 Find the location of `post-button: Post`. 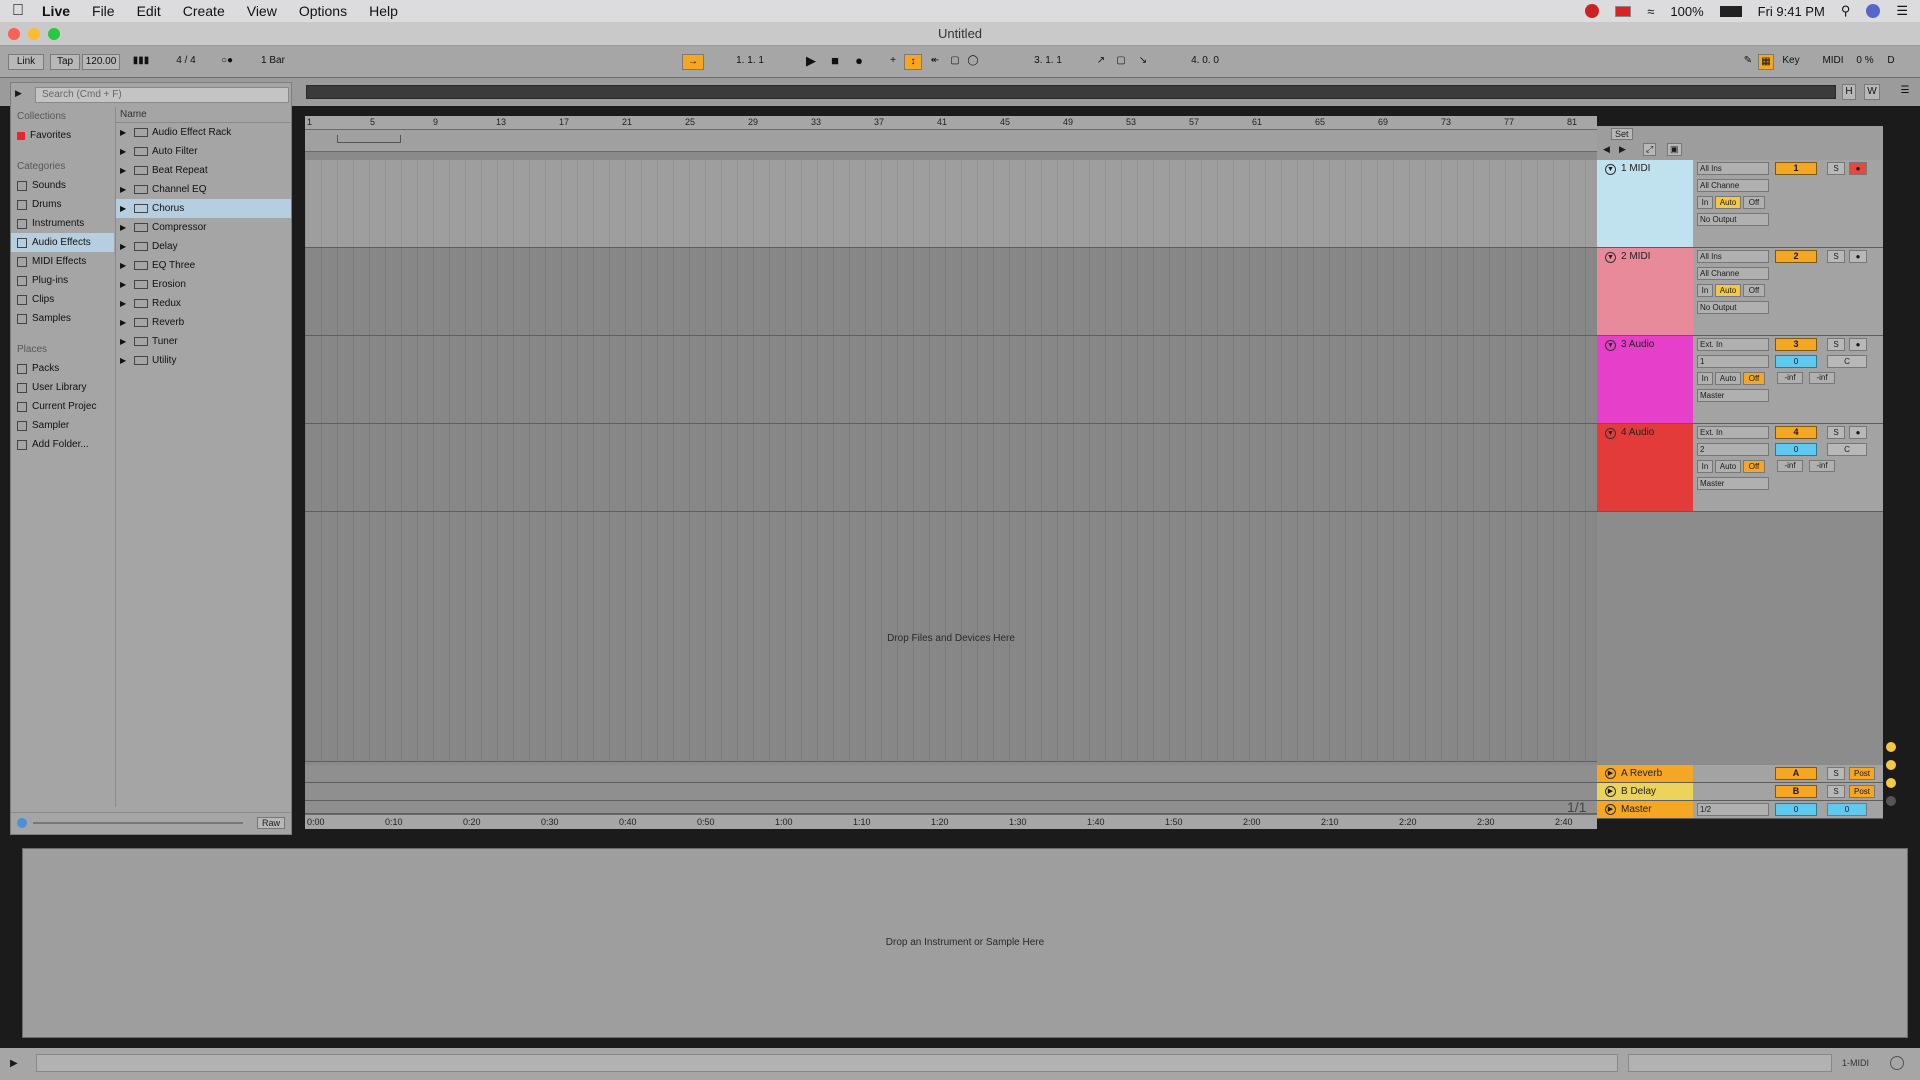

post-button: Post is located at coordinates (1862, 773).